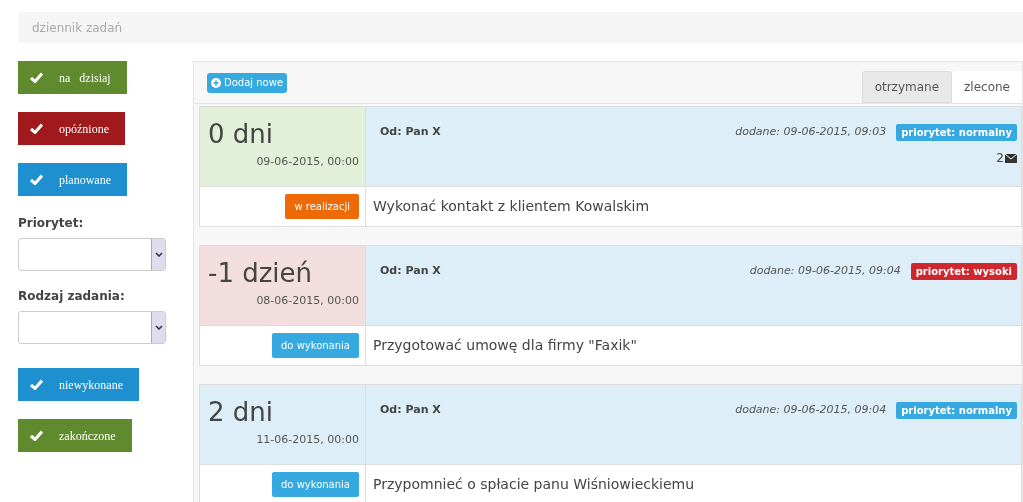 The height and width of the screenshot is (502, 1023). What do you see at coordinates (240, 134) in the screenshot?
I see `days-left: 0 dni` at bounding box center [240, 134].